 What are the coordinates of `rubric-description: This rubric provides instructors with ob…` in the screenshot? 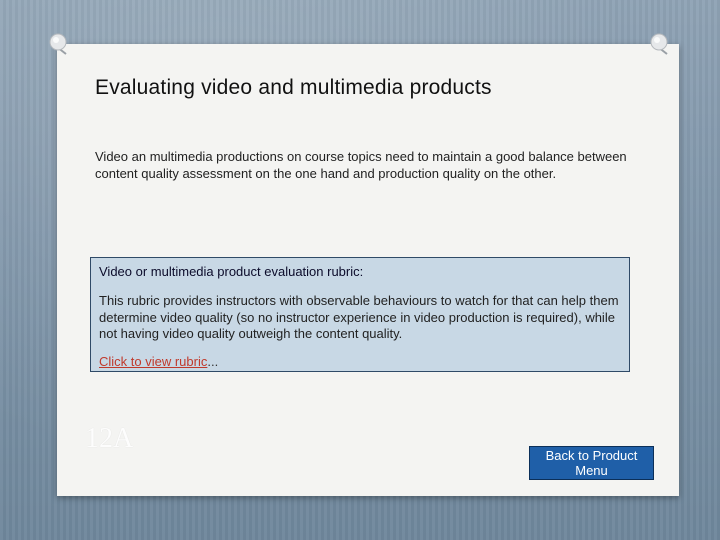 It's located at (359, 317).